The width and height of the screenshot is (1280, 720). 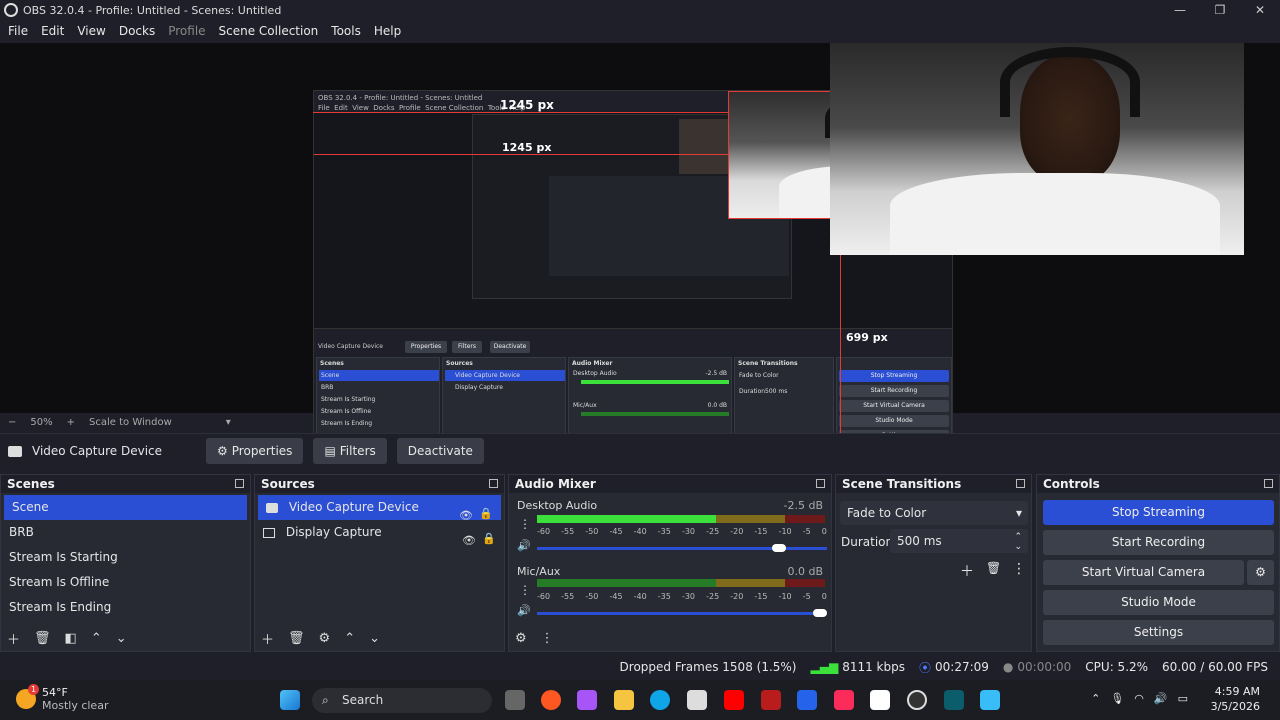 What do you see at coordinates (587, 700) in the screenshot?
I see `copilot-icon` at bounding box center [587, 700].